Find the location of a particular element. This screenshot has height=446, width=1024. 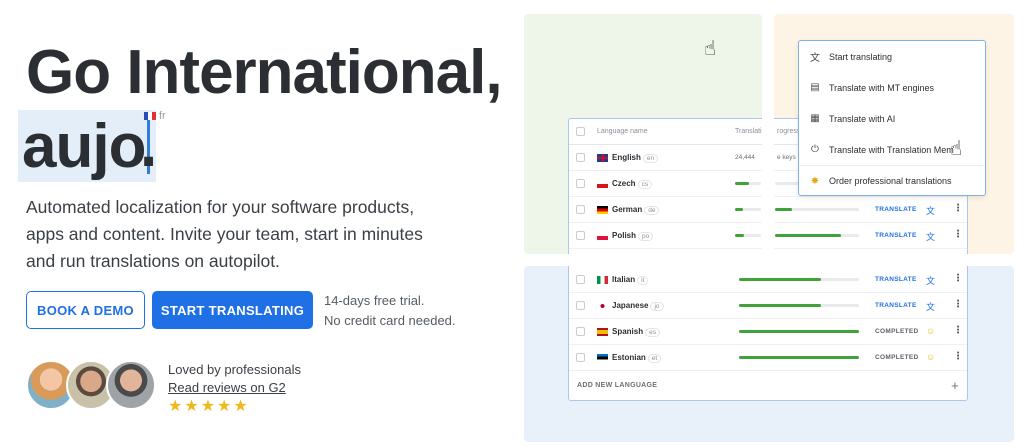

testimonial-avatars is located at coordinates (91, 386).